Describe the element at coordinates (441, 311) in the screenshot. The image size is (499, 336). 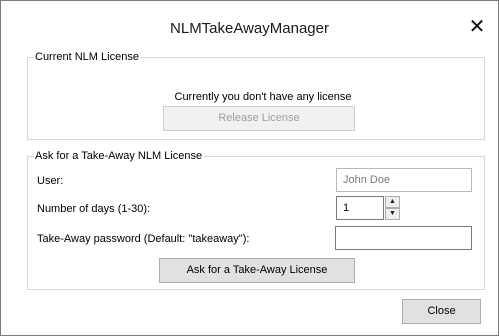
I see `close-button: Close` at that location.